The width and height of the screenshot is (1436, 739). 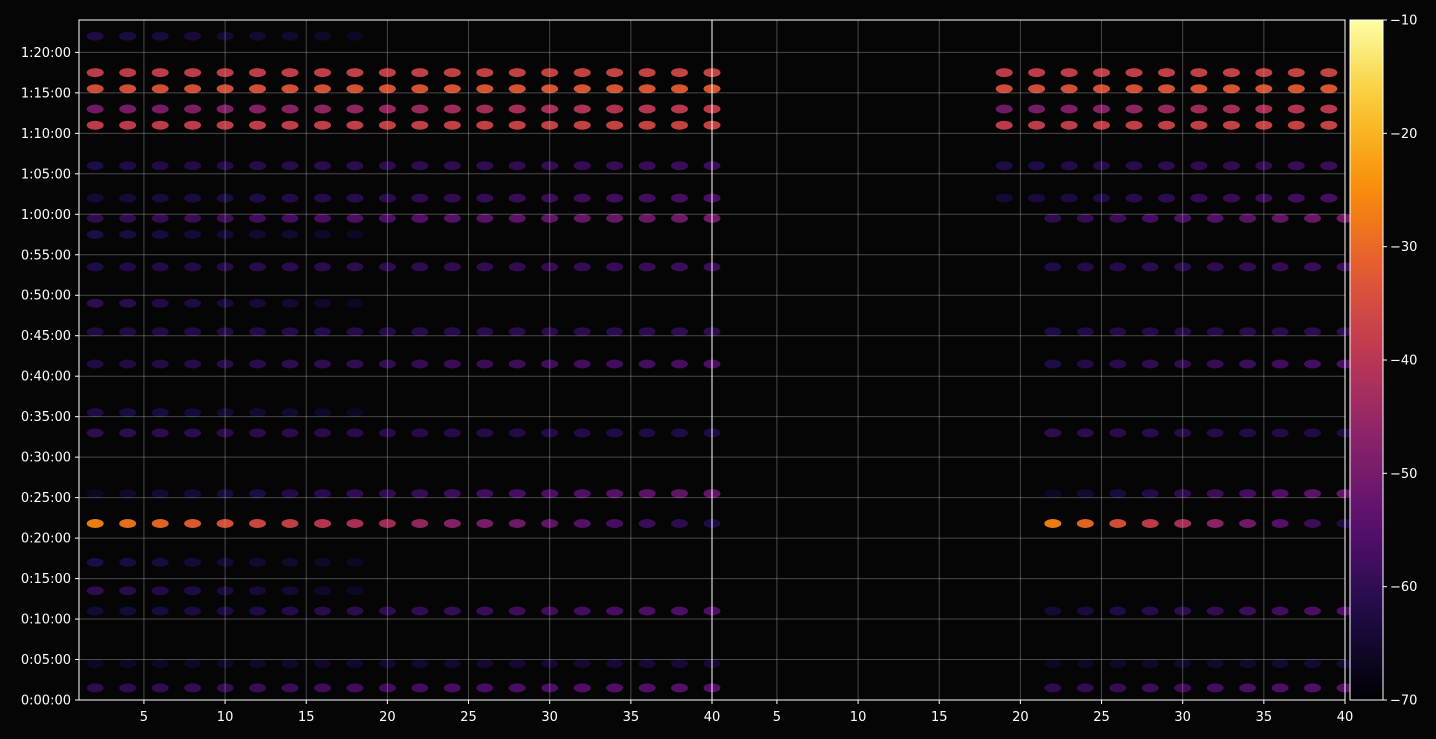 I want to click on y-tick-label: 1:00:00, so click(x=46, y=215).